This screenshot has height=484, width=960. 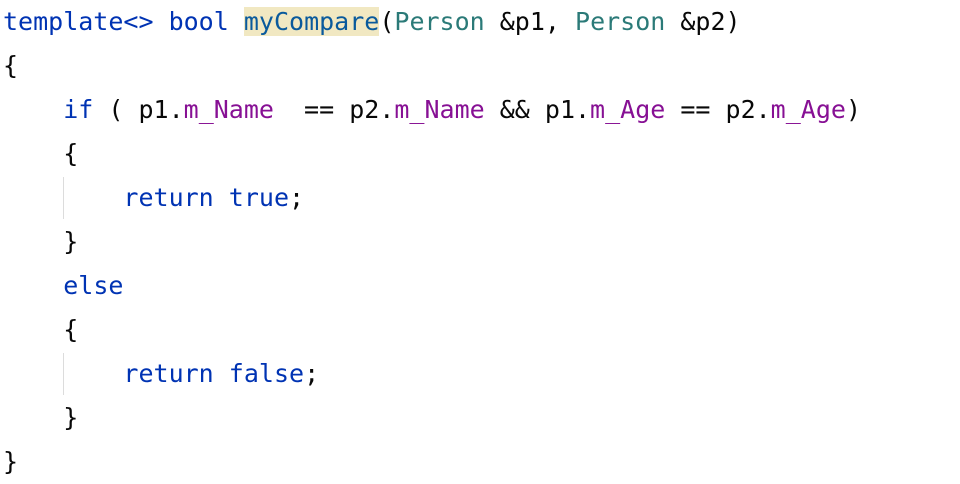 What do you see at coordinates (11, 461) in the screenshot?
I see `code-line-11: }` at bounding box center [11, 461].